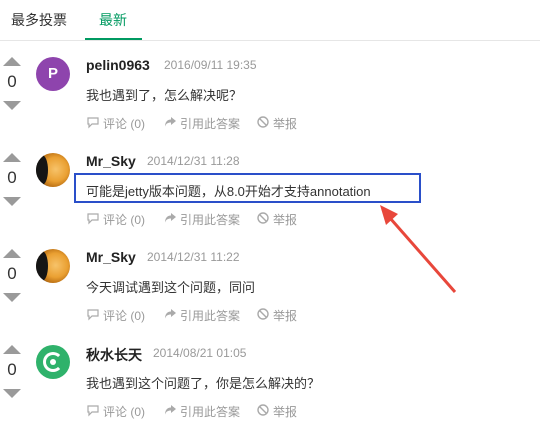 The width and height of the screenshot is (540, 427). Describe the element at coordinates (53, 74) in the screenshot. I see `avatar: P` at that location.